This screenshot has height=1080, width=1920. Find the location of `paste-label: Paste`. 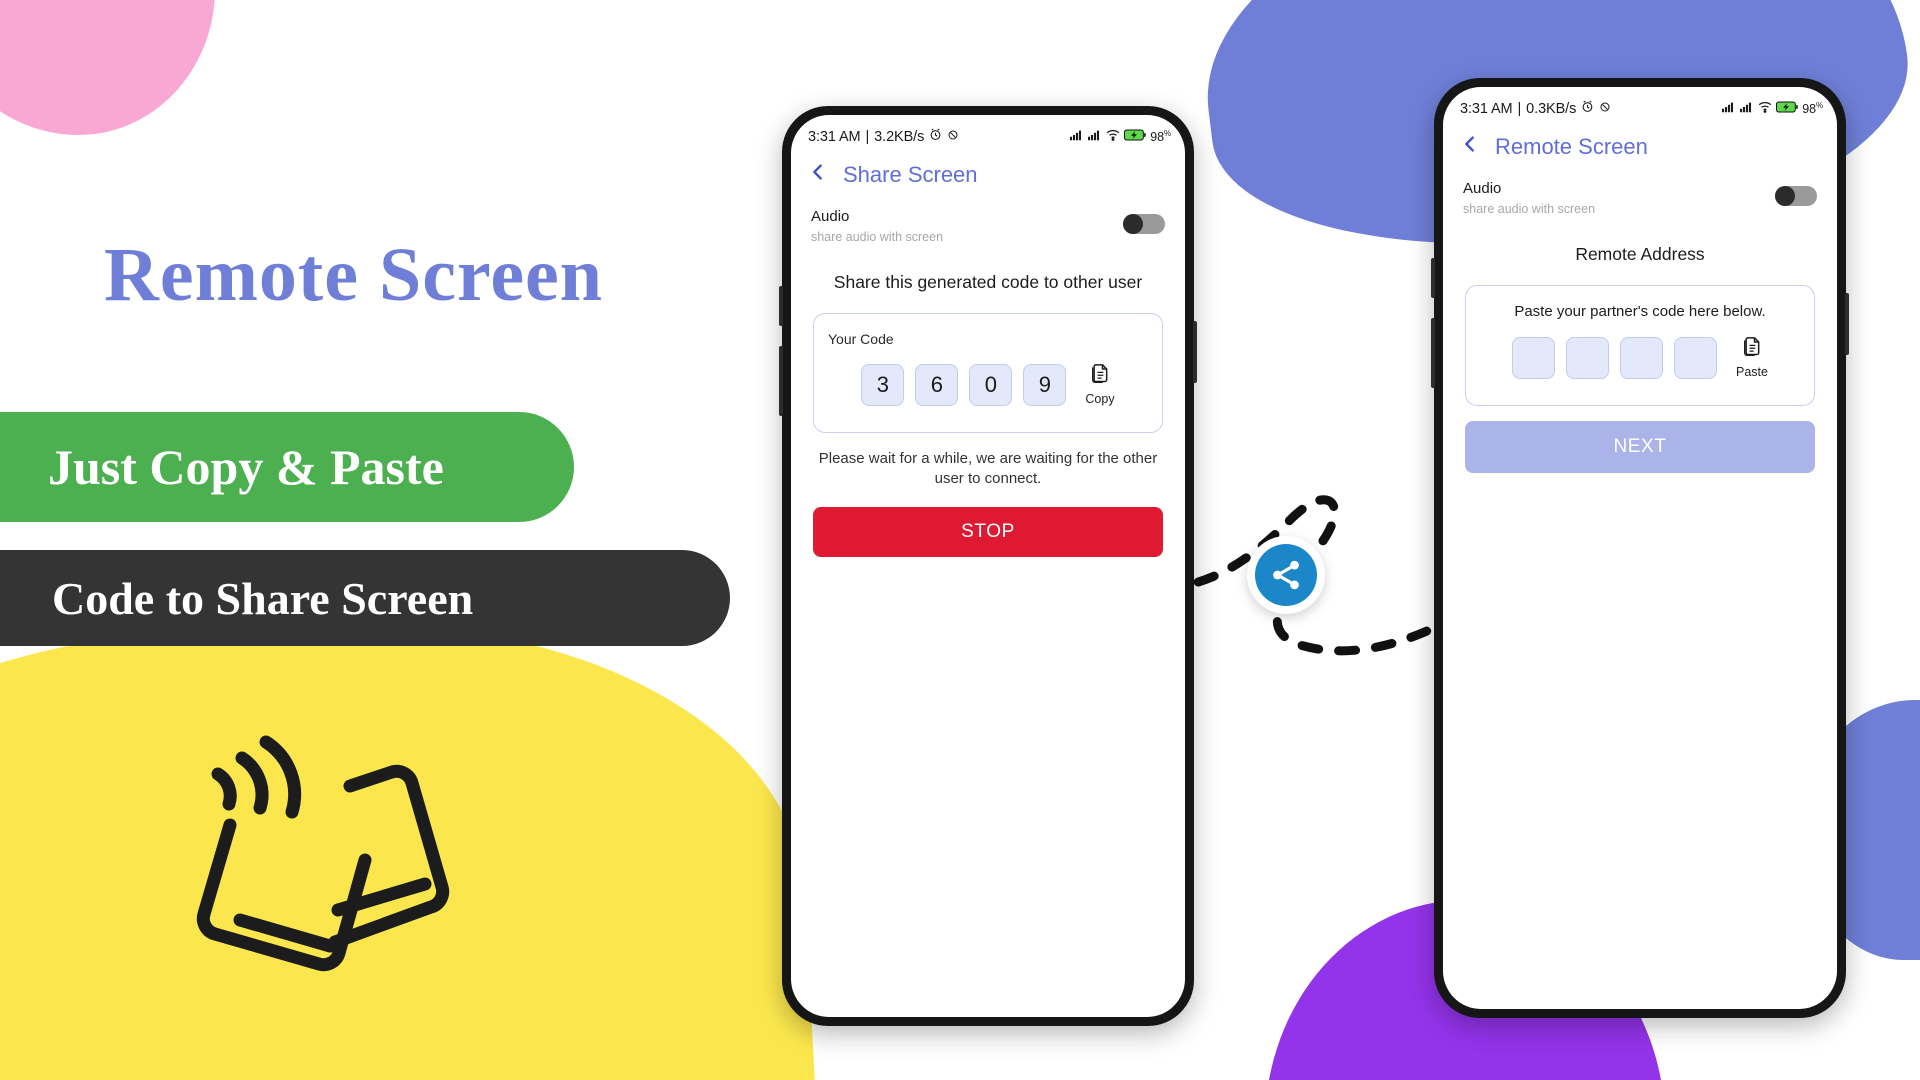

paste-label: Paste is located at coordinates (1752, 372).